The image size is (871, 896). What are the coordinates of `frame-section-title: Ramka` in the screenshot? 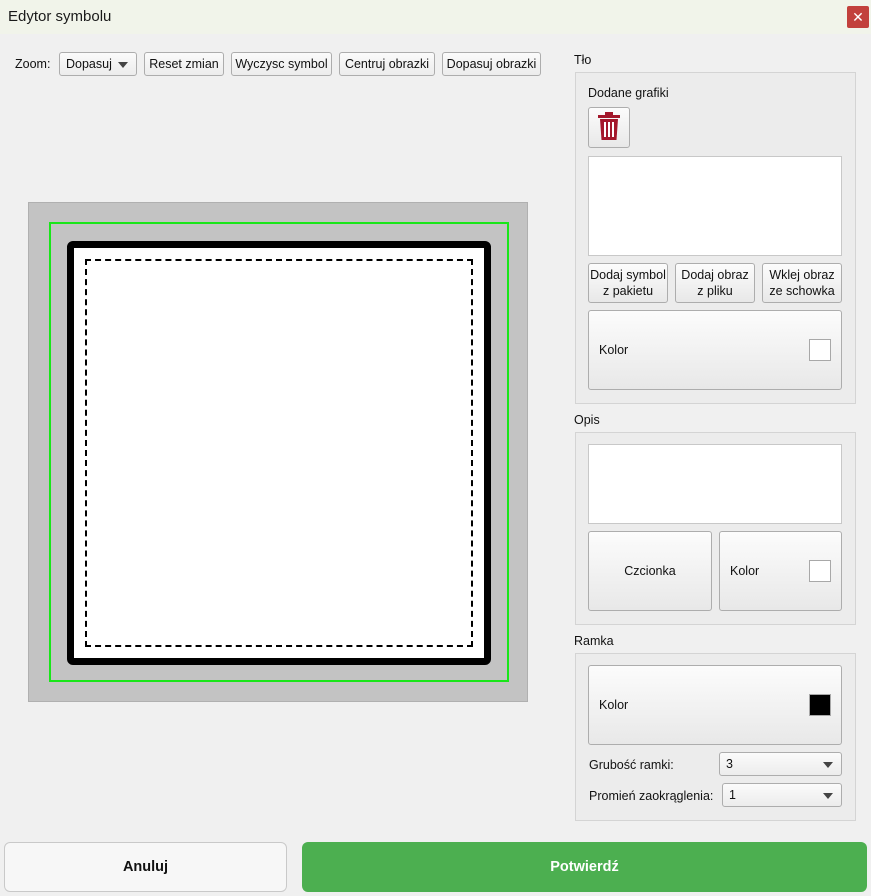 It's located at (594, 641).